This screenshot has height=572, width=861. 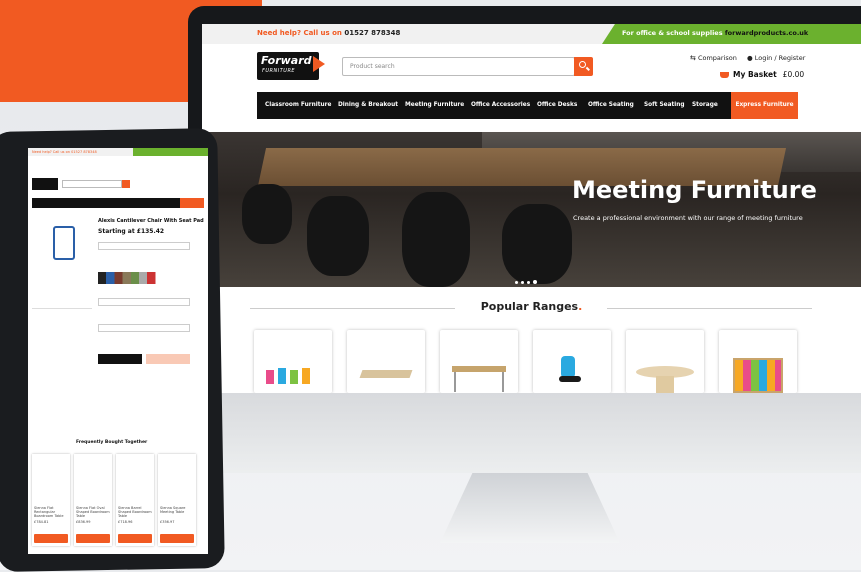 I want to click on tablet-logo, so click(x=45, y=184).